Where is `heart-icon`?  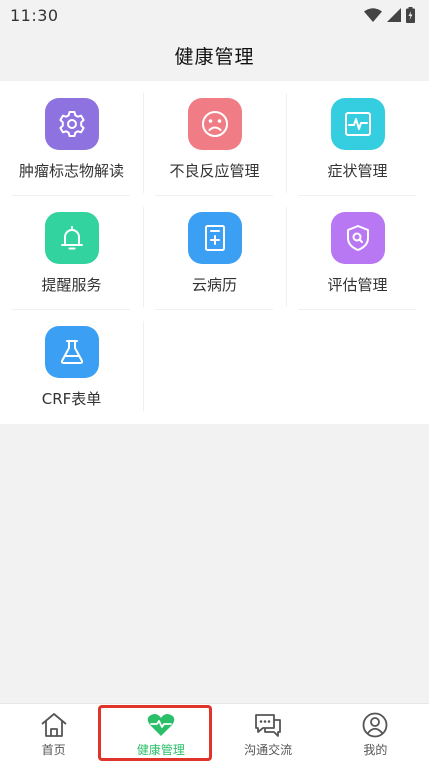 heart-icon is located at coordinates (161, 725).